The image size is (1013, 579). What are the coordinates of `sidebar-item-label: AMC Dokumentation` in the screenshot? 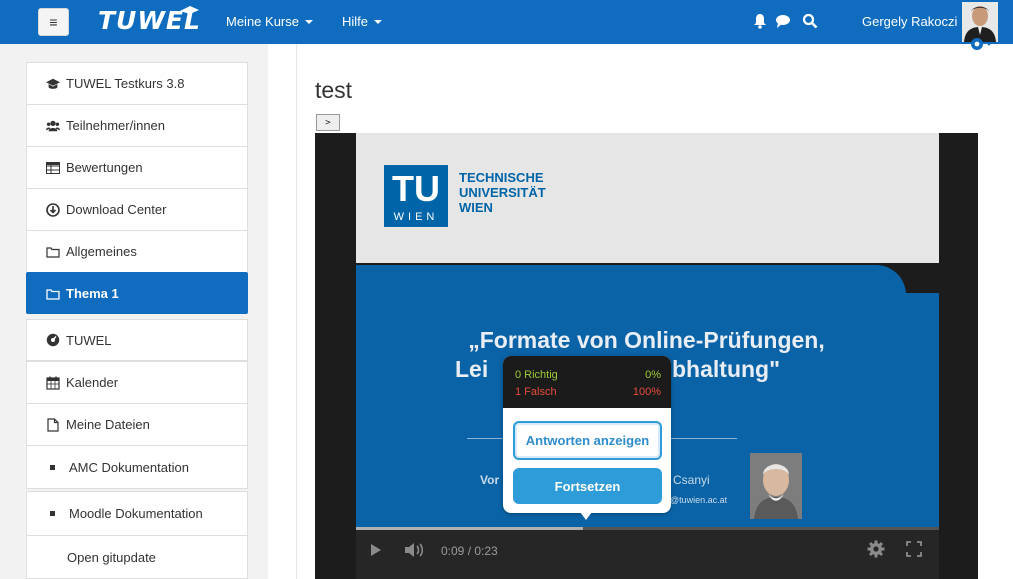 It's located at (129, 467).